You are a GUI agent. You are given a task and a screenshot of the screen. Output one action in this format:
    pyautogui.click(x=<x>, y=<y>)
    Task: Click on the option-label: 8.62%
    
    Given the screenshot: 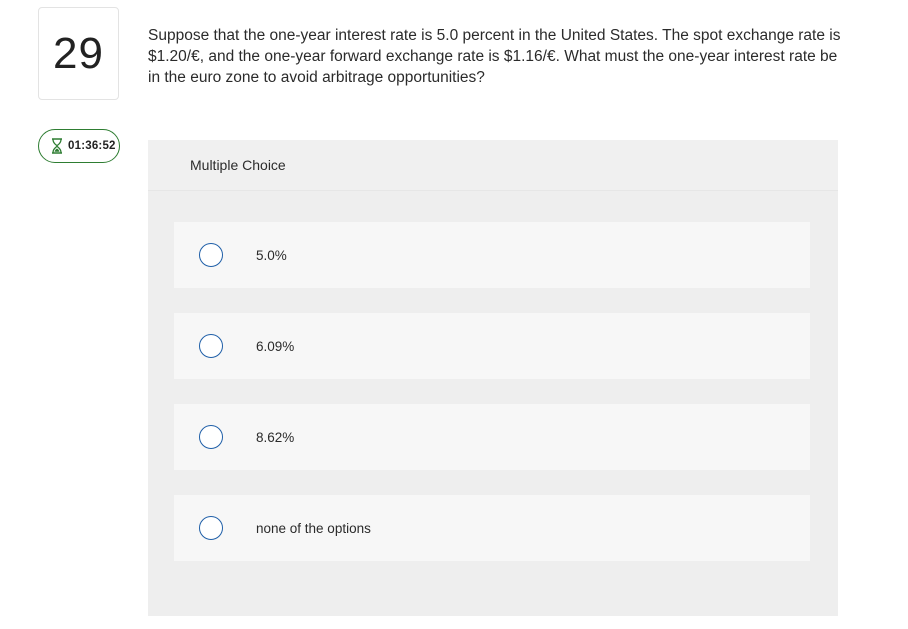 What is the action you would take?
    pyautogui.click(x=275, y=437)
    